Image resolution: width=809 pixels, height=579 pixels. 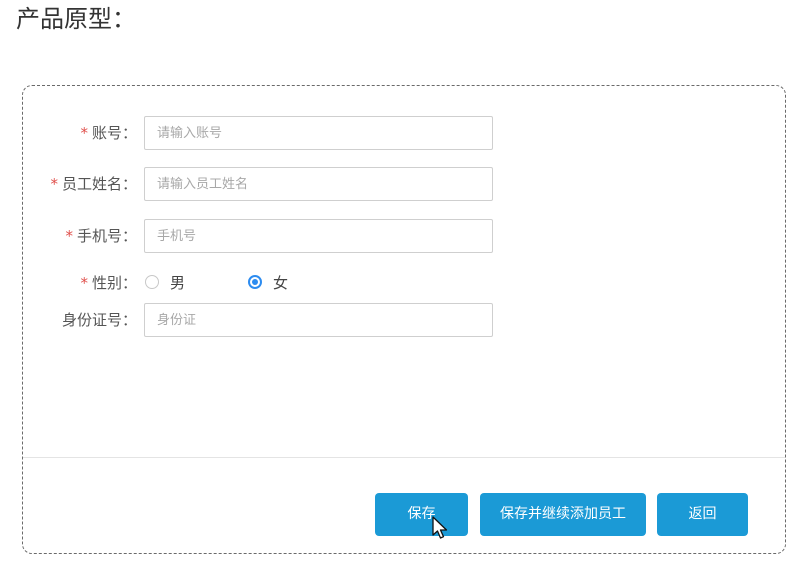 What do you see at coordinates (702, 514) in the screenshot?
I see `back-button: 返回` at bounding box center [702, 514].